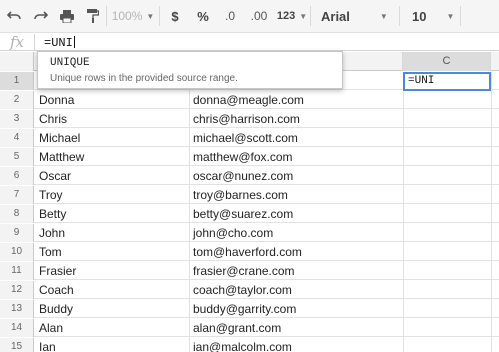  I want to click on undo-button, so click(14, 16).